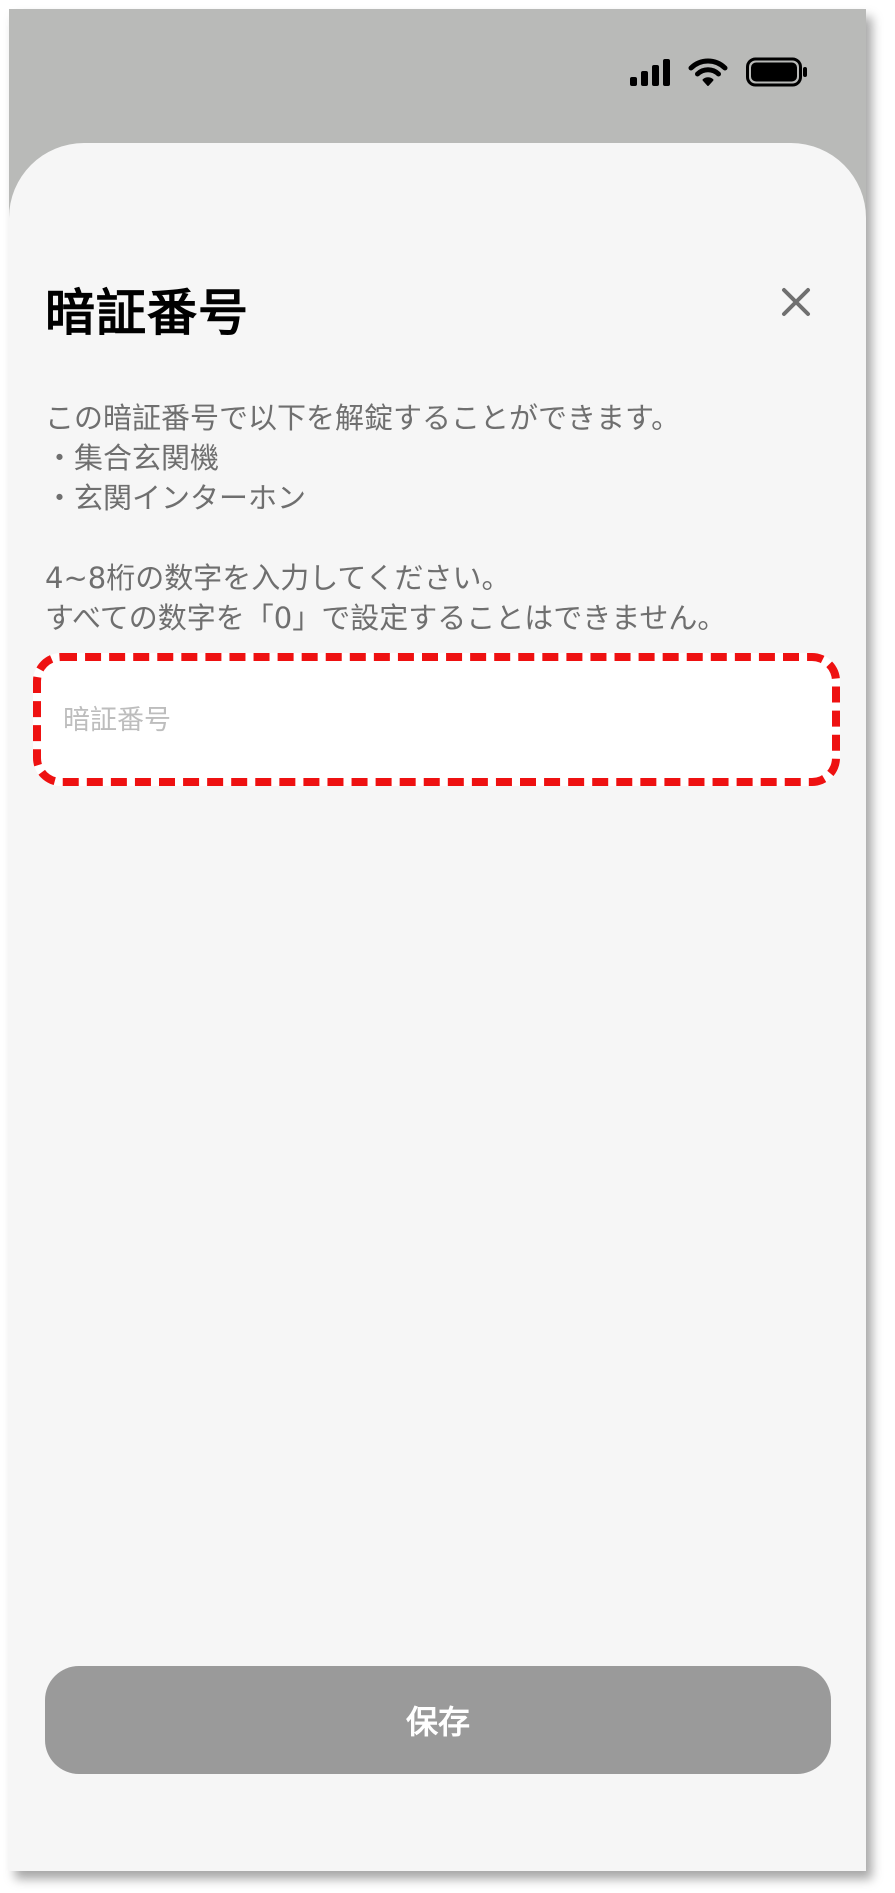 This screenshot has height=1893, width=895. I want to click on description-line: ・玄関インターホン, so click(176, 498).